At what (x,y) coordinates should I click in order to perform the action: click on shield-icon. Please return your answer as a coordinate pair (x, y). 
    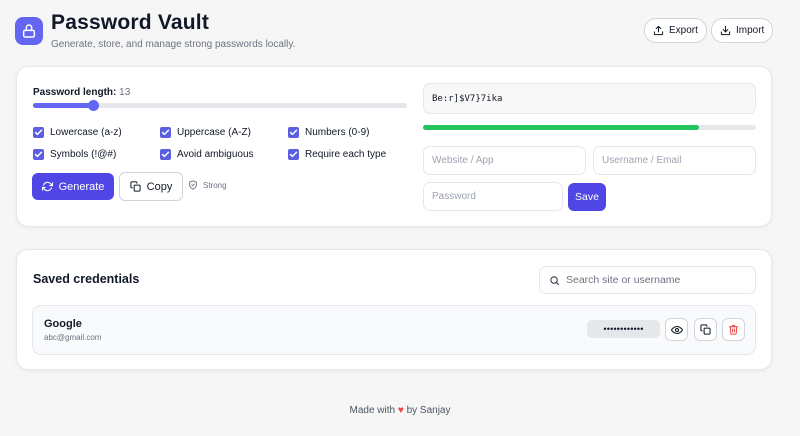
    Looking at the image, I should click on (193, 185).